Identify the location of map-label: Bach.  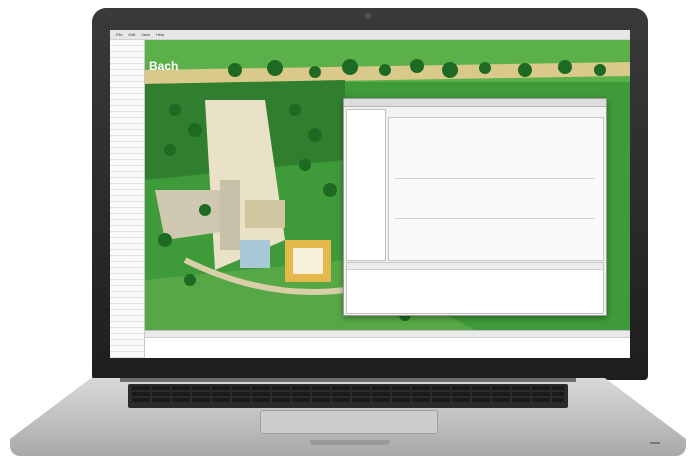
(163, 66).